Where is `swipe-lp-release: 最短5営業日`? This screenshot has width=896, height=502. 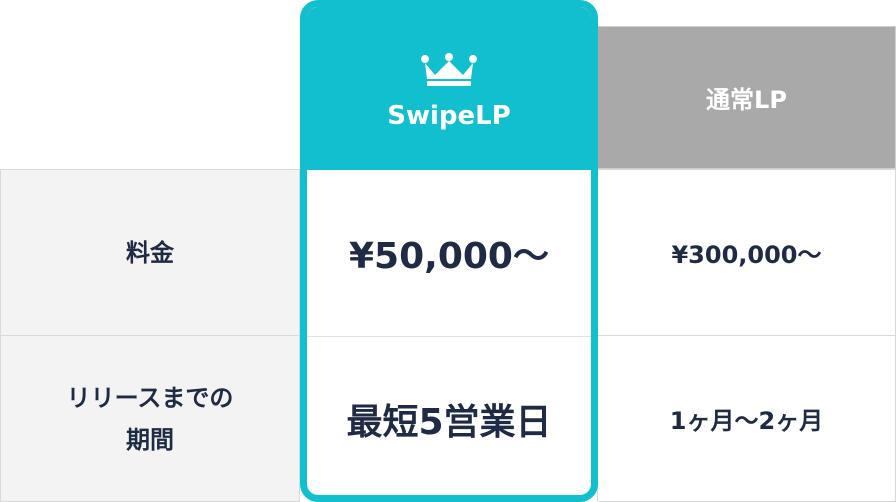
swipe-lp-release: 最短5営業日 is located at coordinates (449, 422).